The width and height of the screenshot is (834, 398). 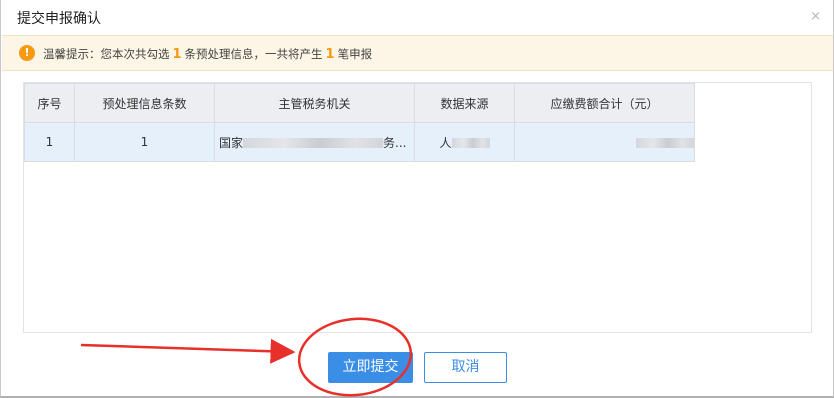 What do you see at coordinates (106, 54) in the screenshot?
I see `notice-prefix: 温馨提示：您本次共勾选` at bounding box center [106, 54].